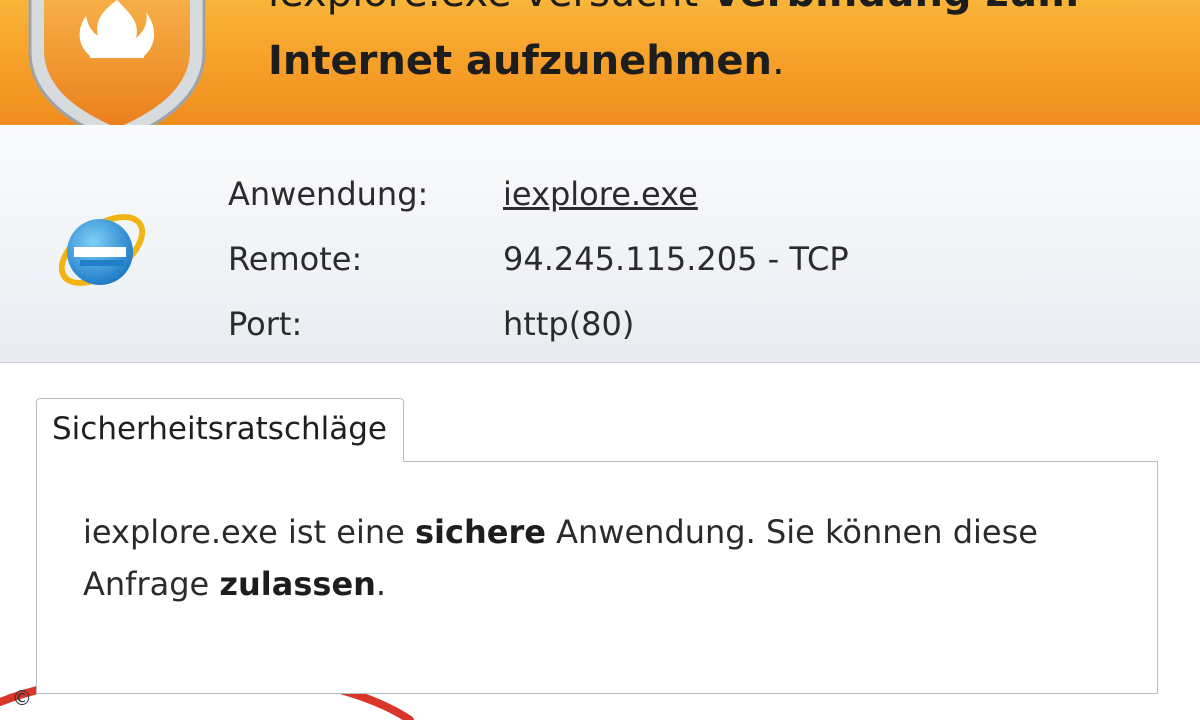 The width and height of the screenshot is (1200, 720). I want to click on header-title-line-2: Internet aufzunehmen., so click(526, 61).